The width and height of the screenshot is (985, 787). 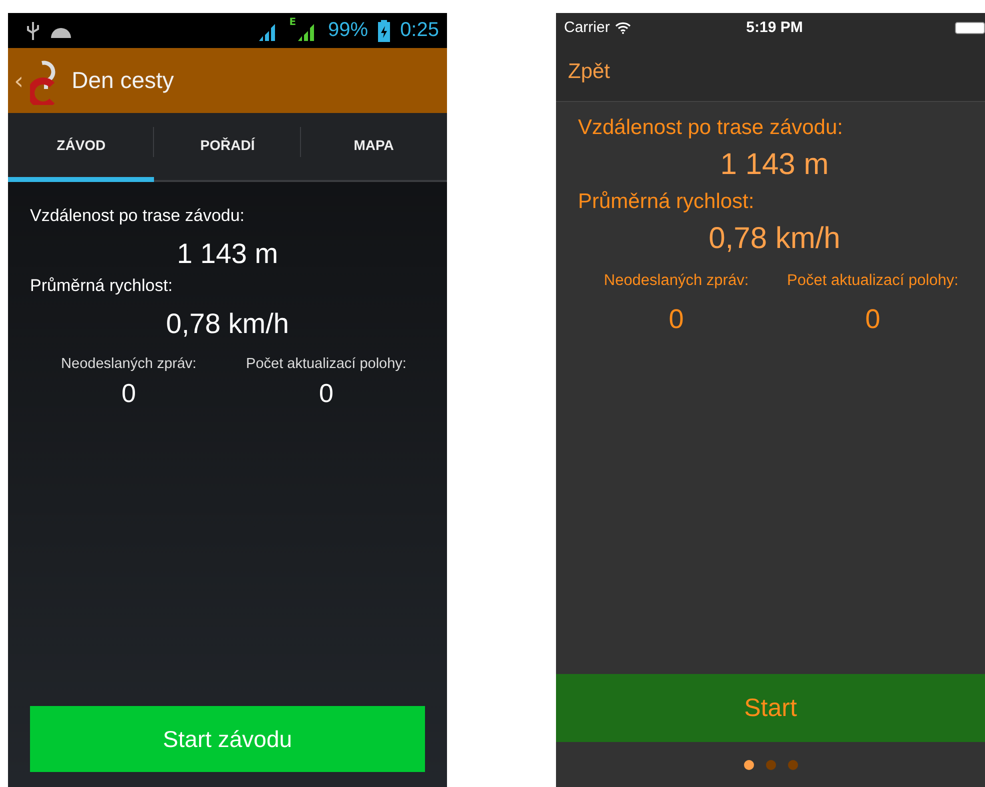 I want to click on network-type-label: E, so click(x=292, y=22).